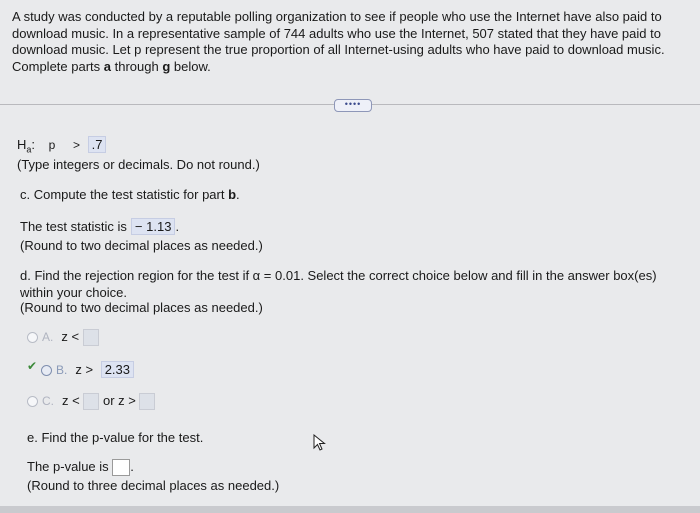  What do you see at coordinates (48, 401) in the screenshot?
I see `choice-c-letter: C.` at bounding box center [48, 401].